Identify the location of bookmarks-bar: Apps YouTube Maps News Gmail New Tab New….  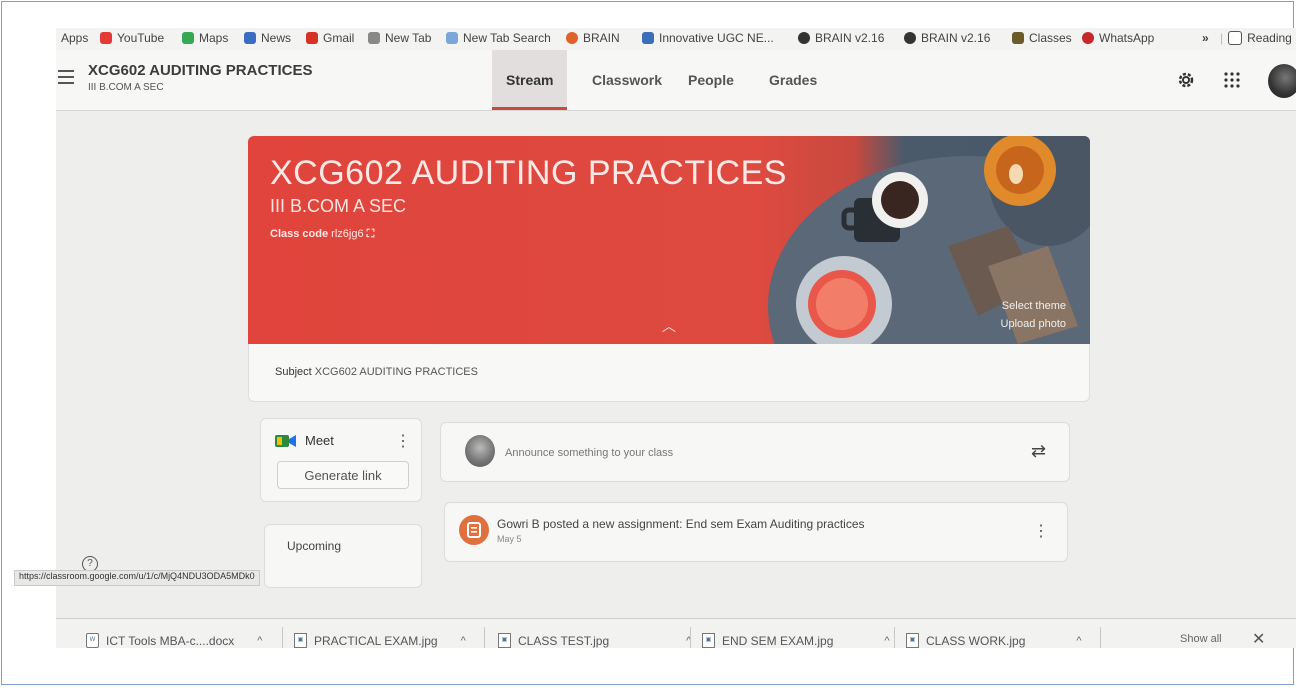
(676, 39).